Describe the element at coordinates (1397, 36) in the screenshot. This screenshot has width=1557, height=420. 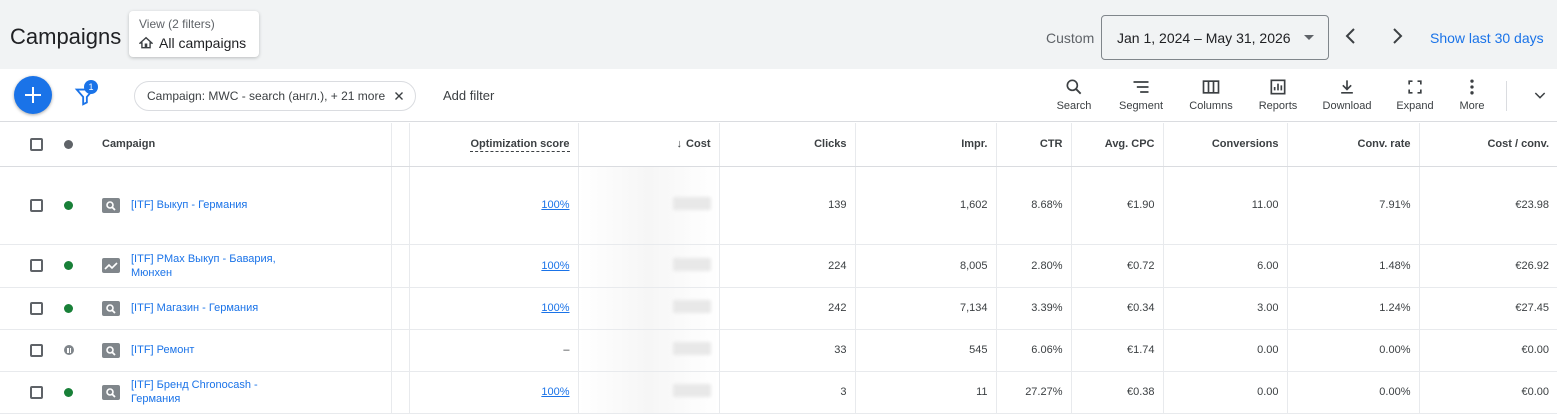
I see `chevron-right-icon` at that location.